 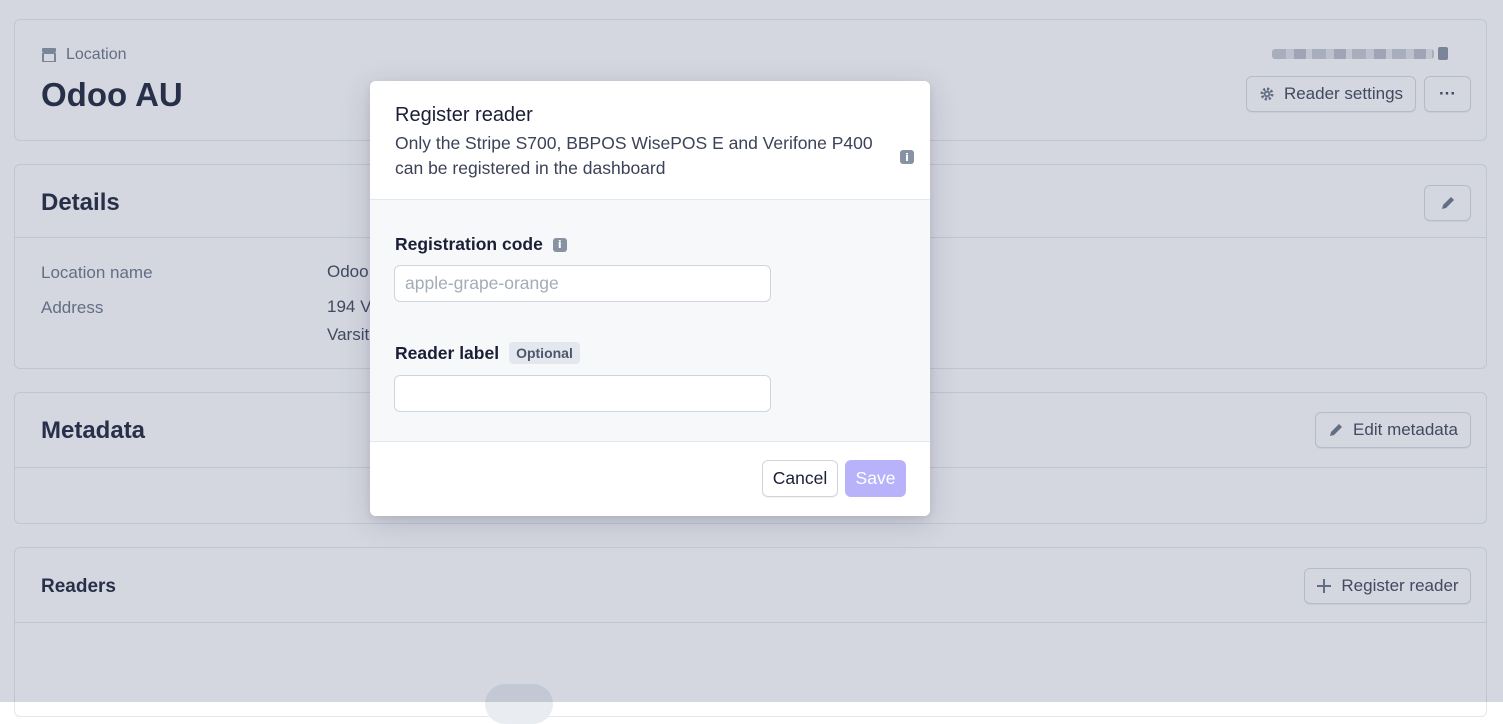 What do you see at coordinates (800, 478) in the screenshot?
I see `cancel-button: Cancel` at bounding box center [800, 478].